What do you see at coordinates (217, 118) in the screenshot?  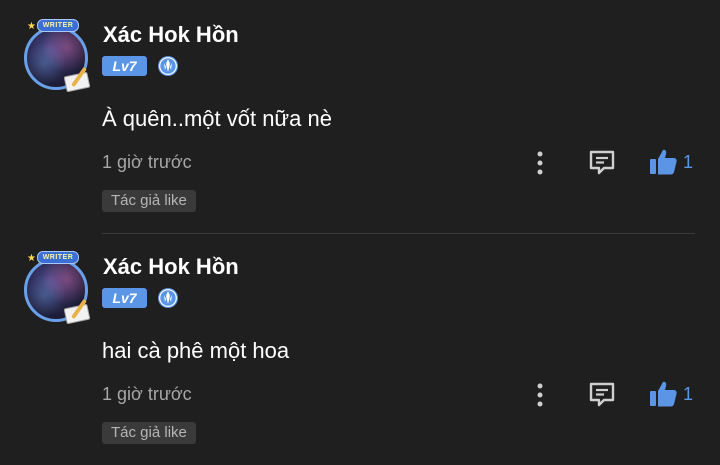 I see `comment-text: À quên..một vốt nữa nè` at bounding box center [217, 118].